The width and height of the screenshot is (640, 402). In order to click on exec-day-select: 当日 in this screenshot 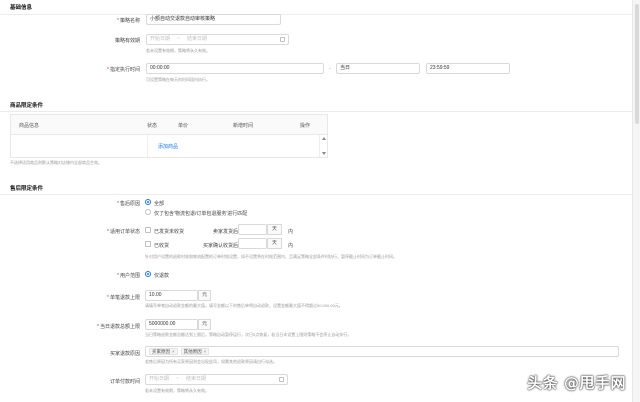, I will do `click(378, 68)`.